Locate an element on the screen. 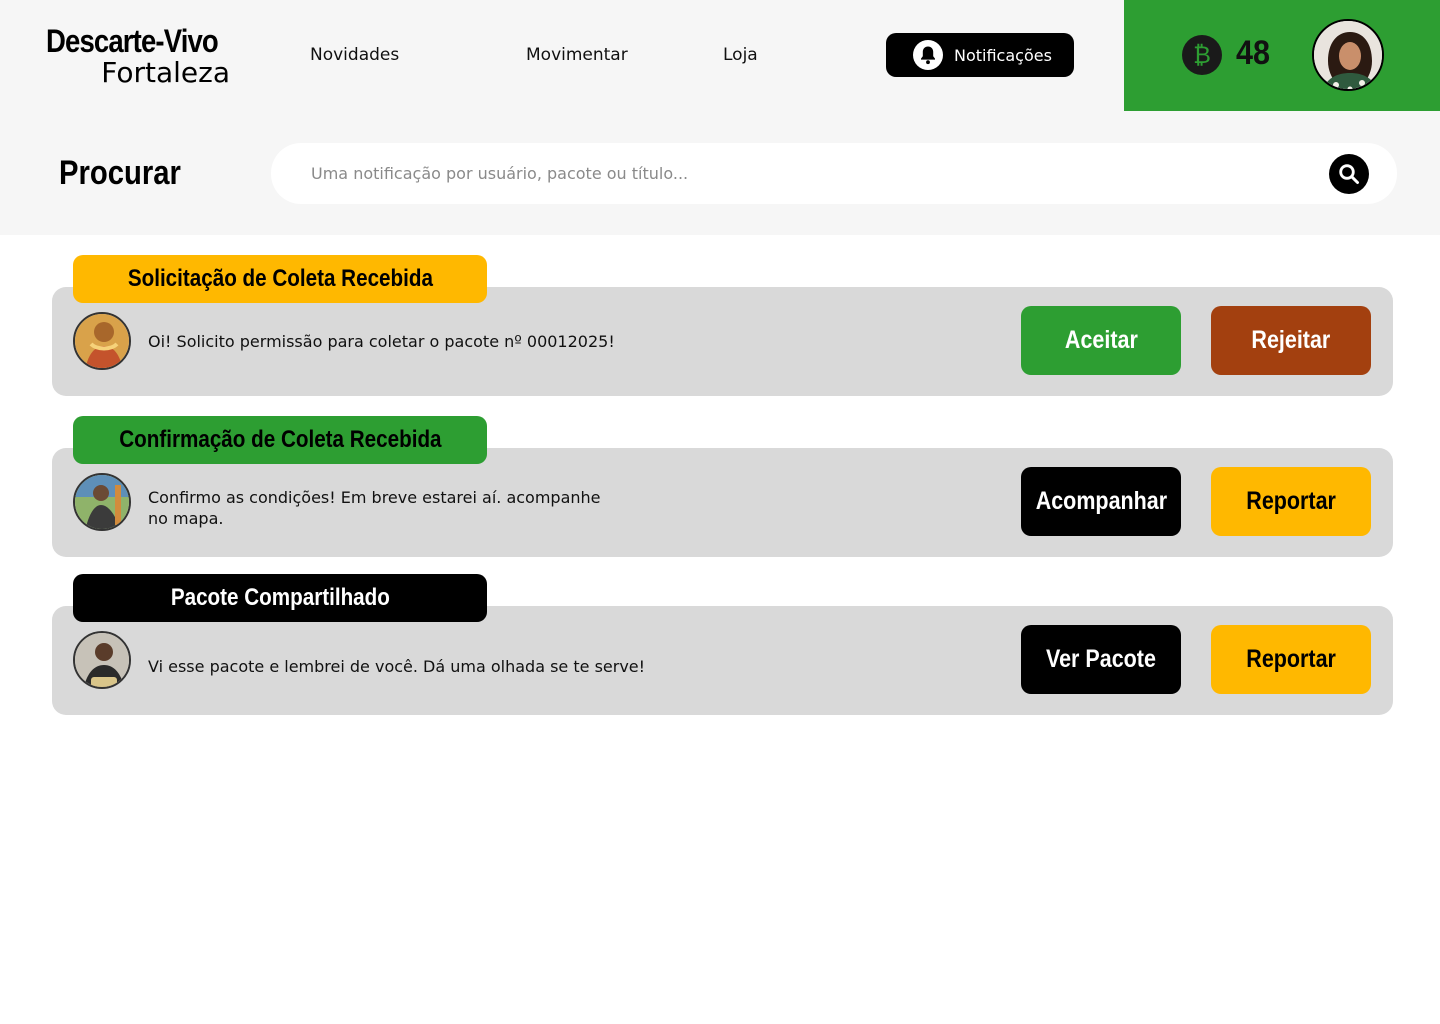 The height and width of the screenshot is (1024, 1440). notification-tag-label: Pacote Compartilhado is located at coordinates (280, 597).